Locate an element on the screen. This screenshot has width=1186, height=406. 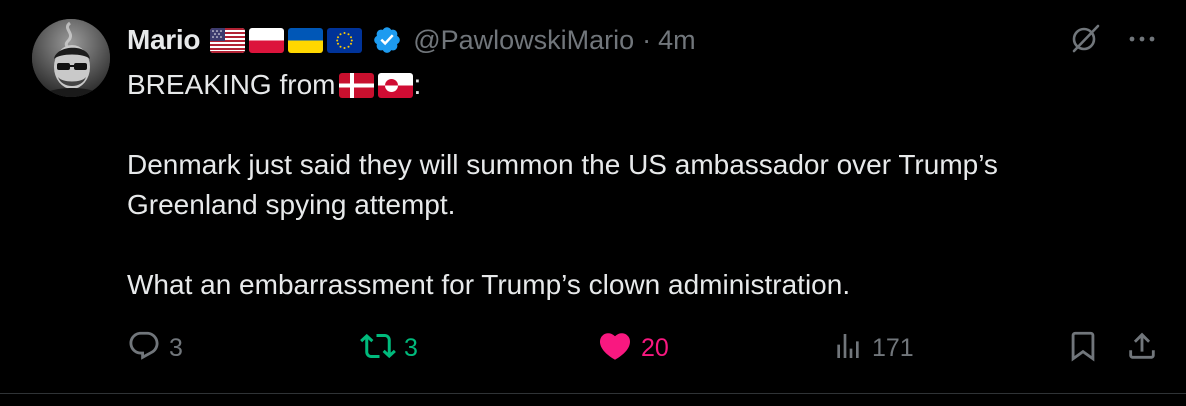
author-handle: @PawlowskiMario is located at coordinates (523, 40).